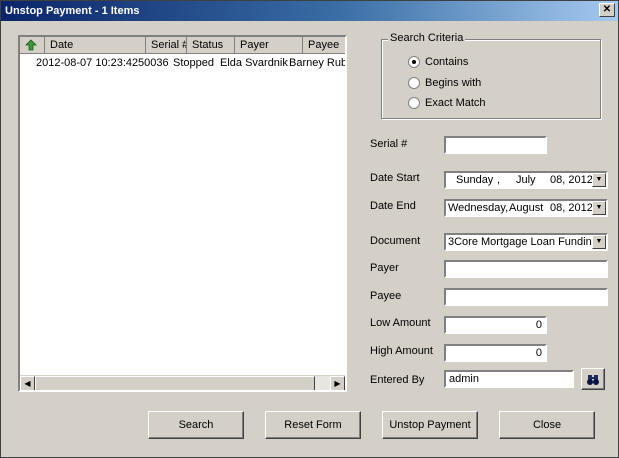 This screenshot has height=458, width=619. I want to click on horizontal-scrollbar: ◀ ▶, so click(182, 382).